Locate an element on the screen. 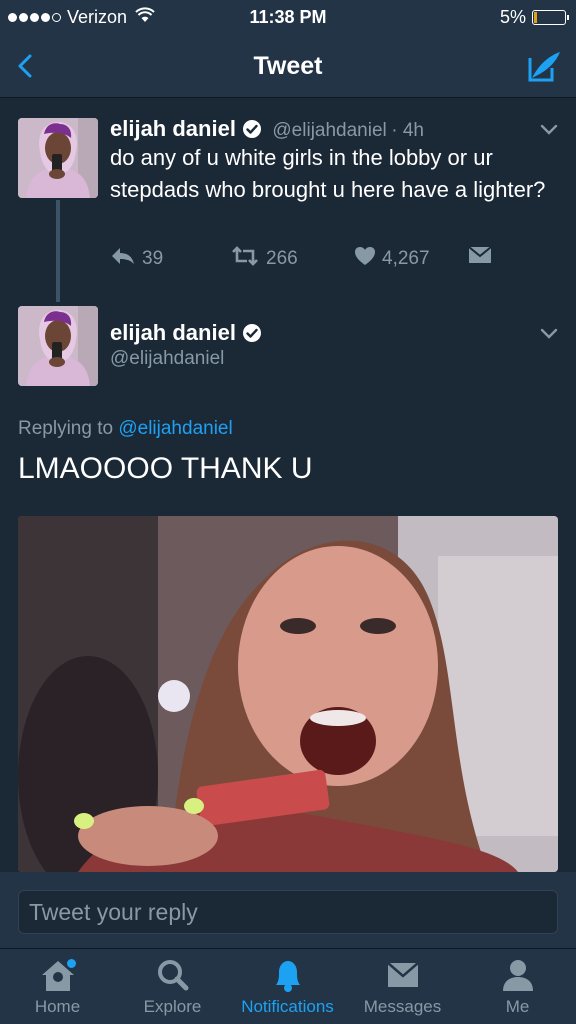 The width and height of the screenshot is (576, 1024). reply-button: 39 is located at coordinates (136, 259).